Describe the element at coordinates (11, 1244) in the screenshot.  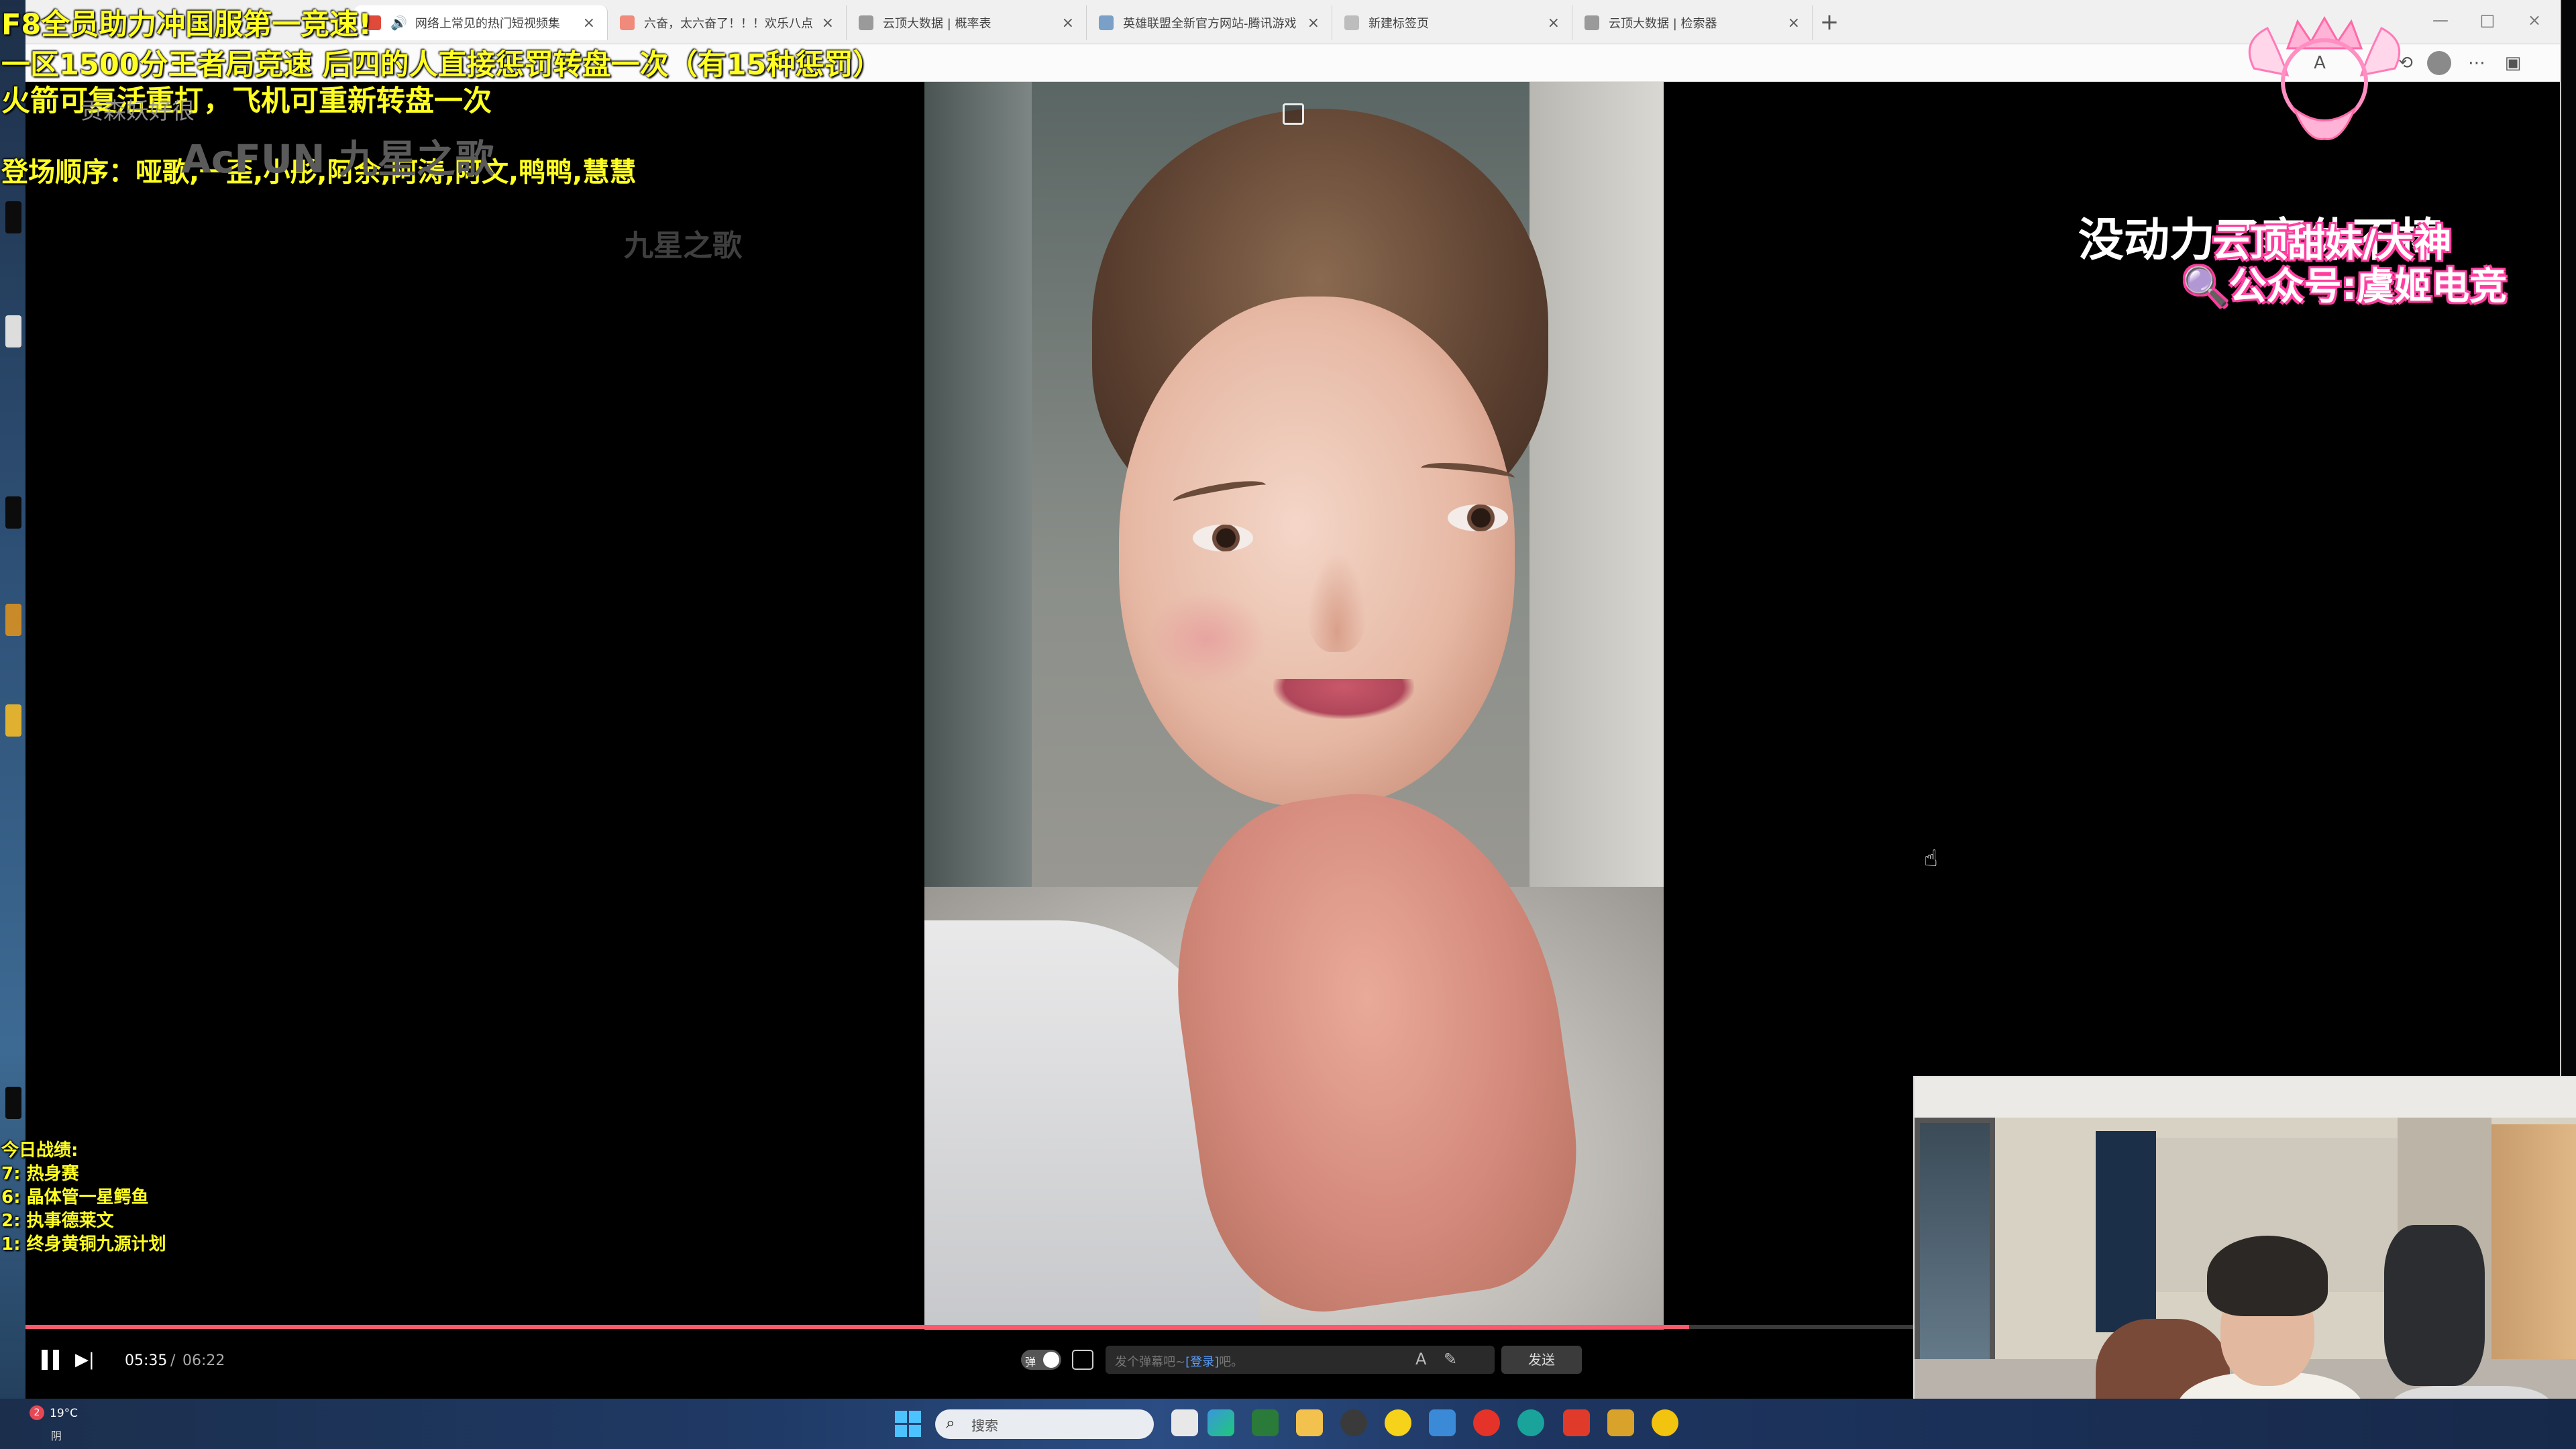
I see `record-rank: 1:` at that location.